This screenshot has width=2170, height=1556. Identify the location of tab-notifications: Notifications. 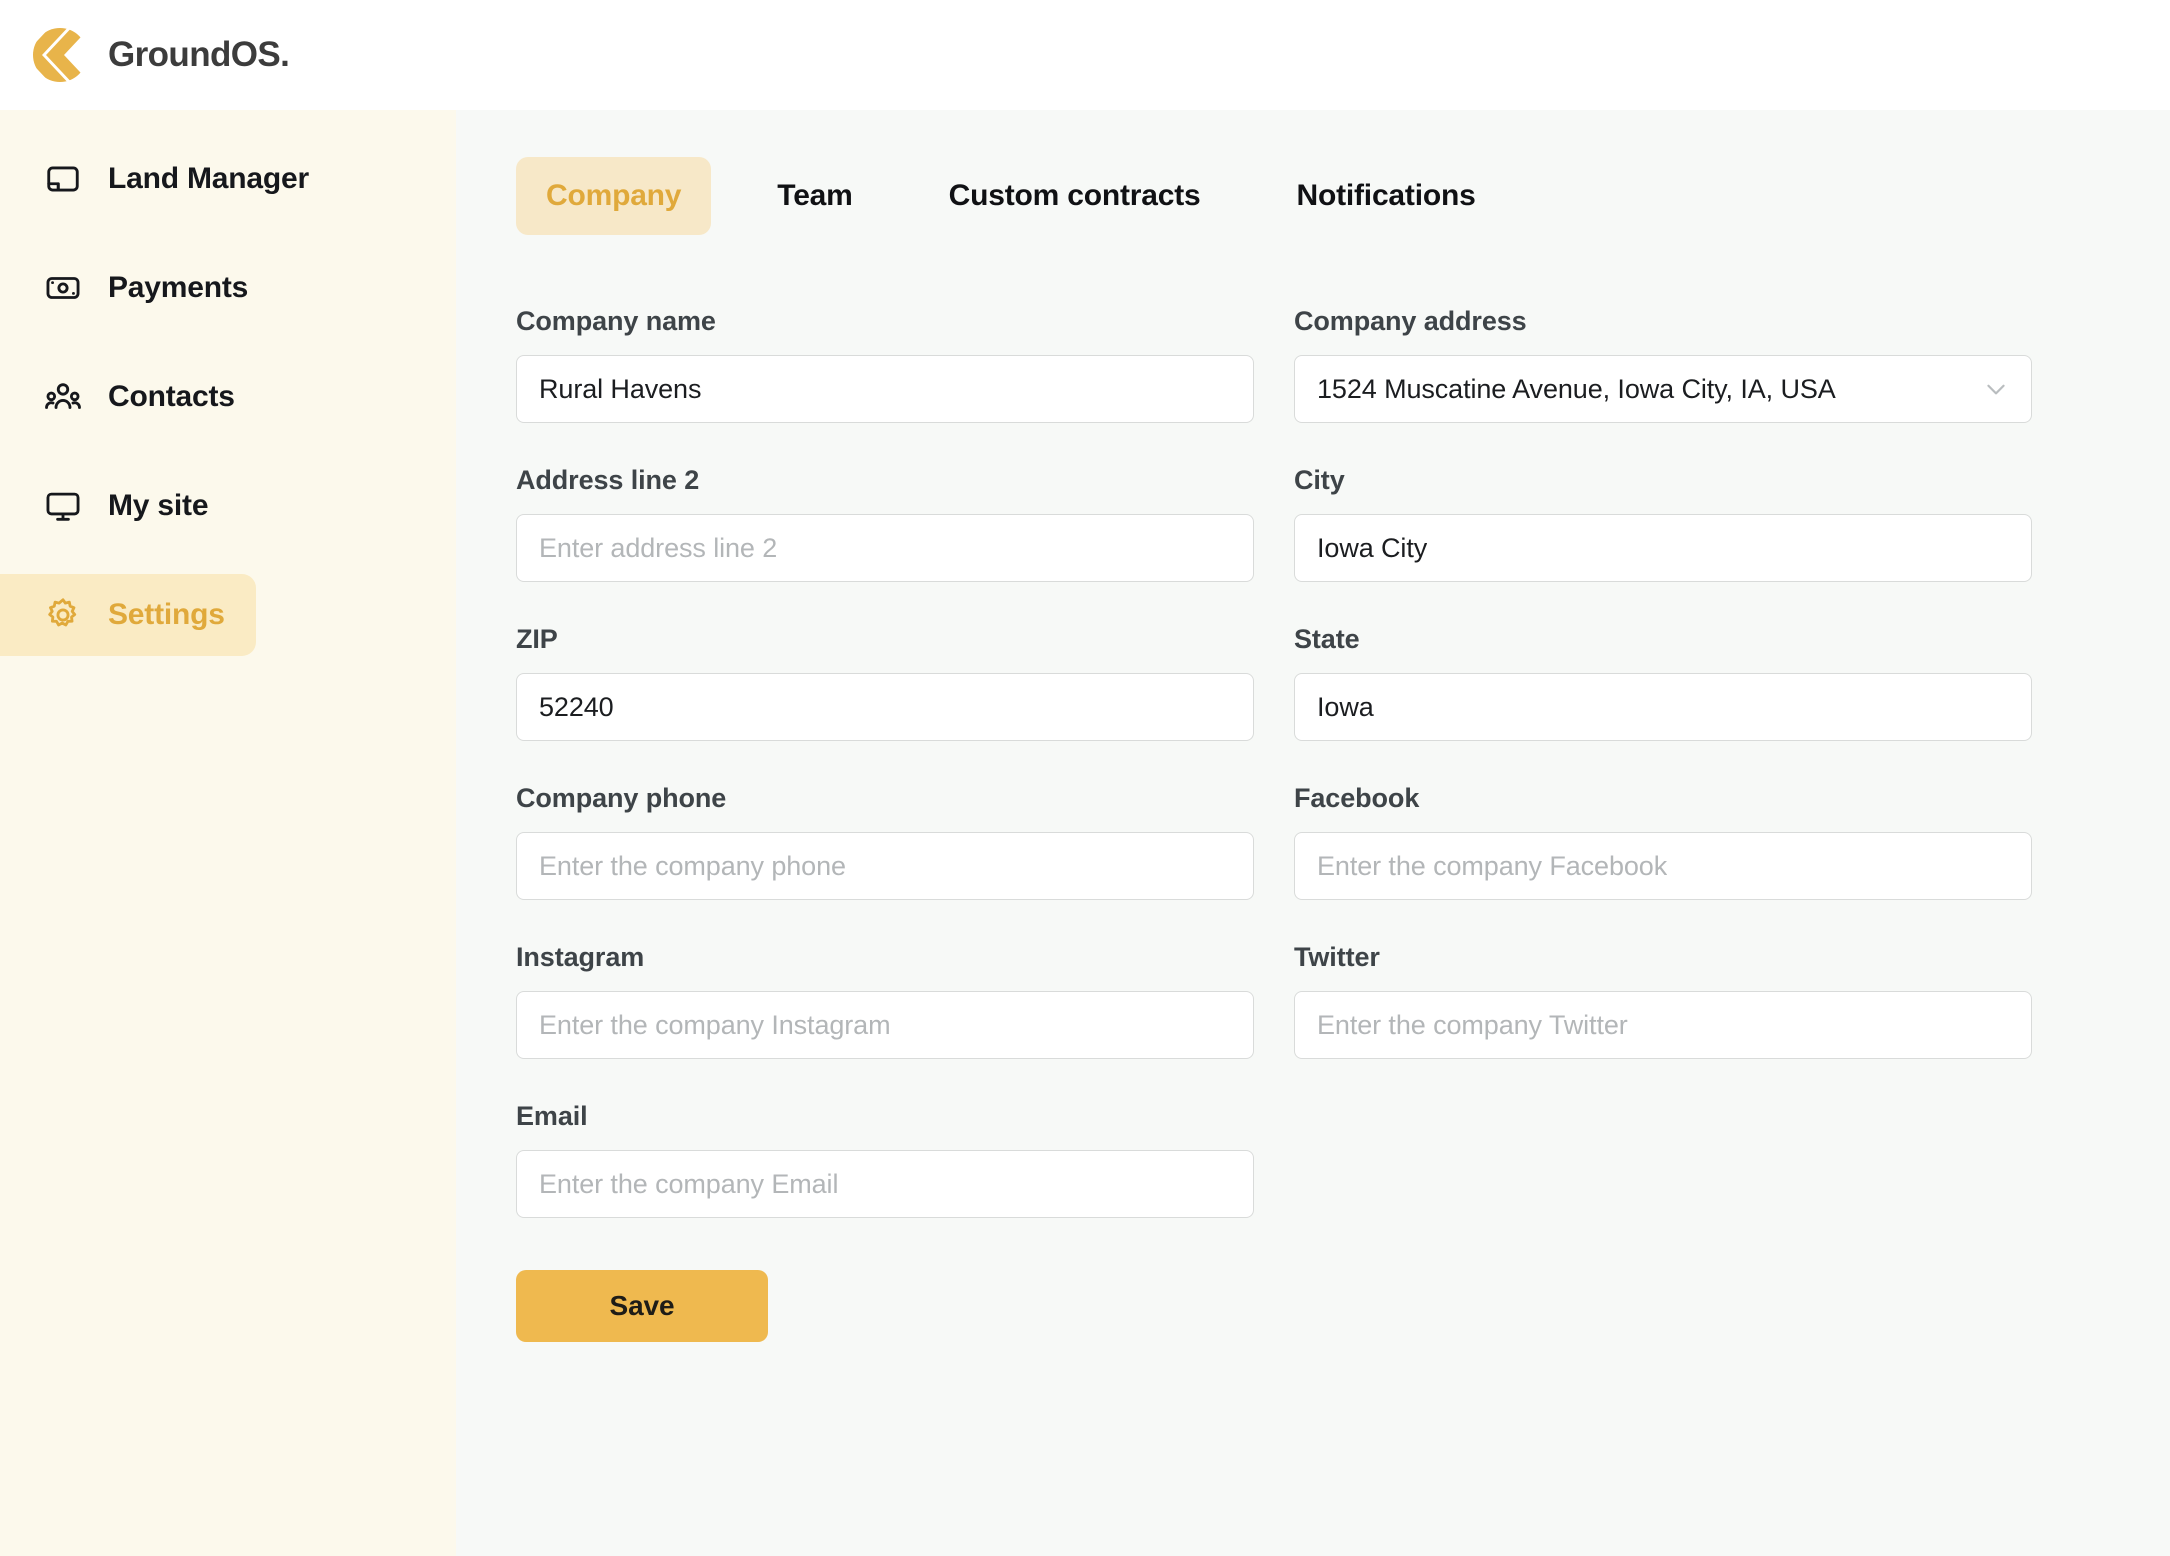
(1386, 196).